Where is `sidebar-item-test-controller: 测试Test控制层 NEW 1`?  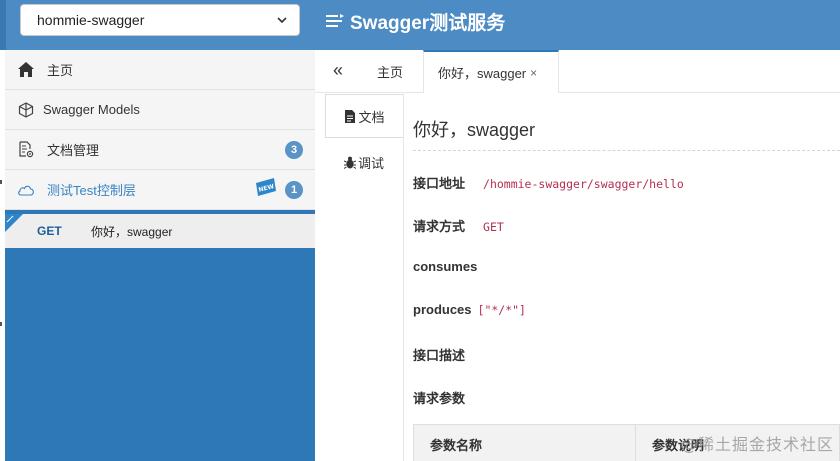 sidebar-item-test-controller: 测试Test控制层 NEW 1 is located at coordinates (160, 190).